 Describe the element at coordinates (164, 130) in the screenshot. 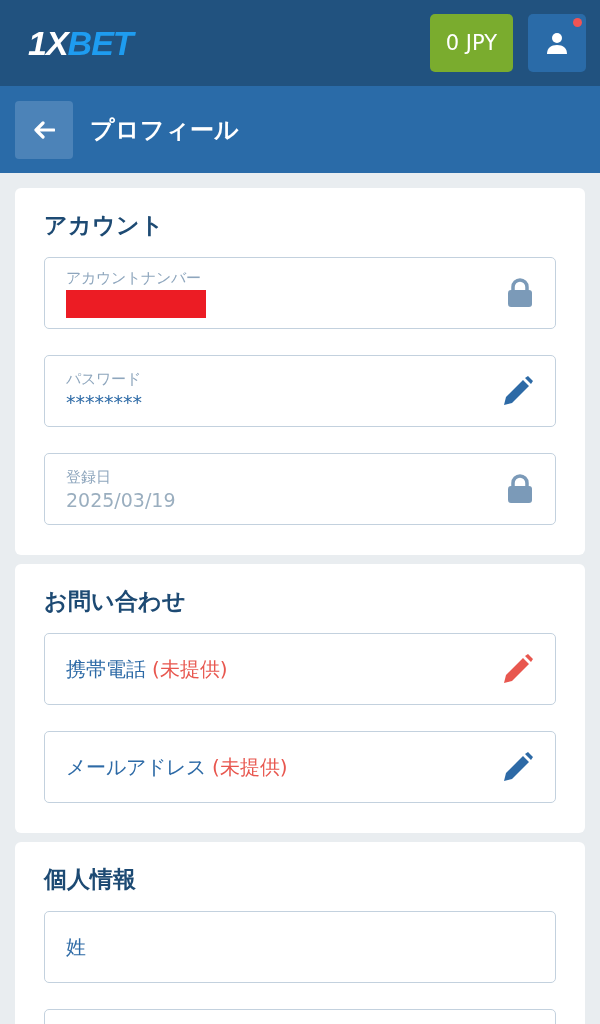

I see `page-title: プロフィール` at that location.